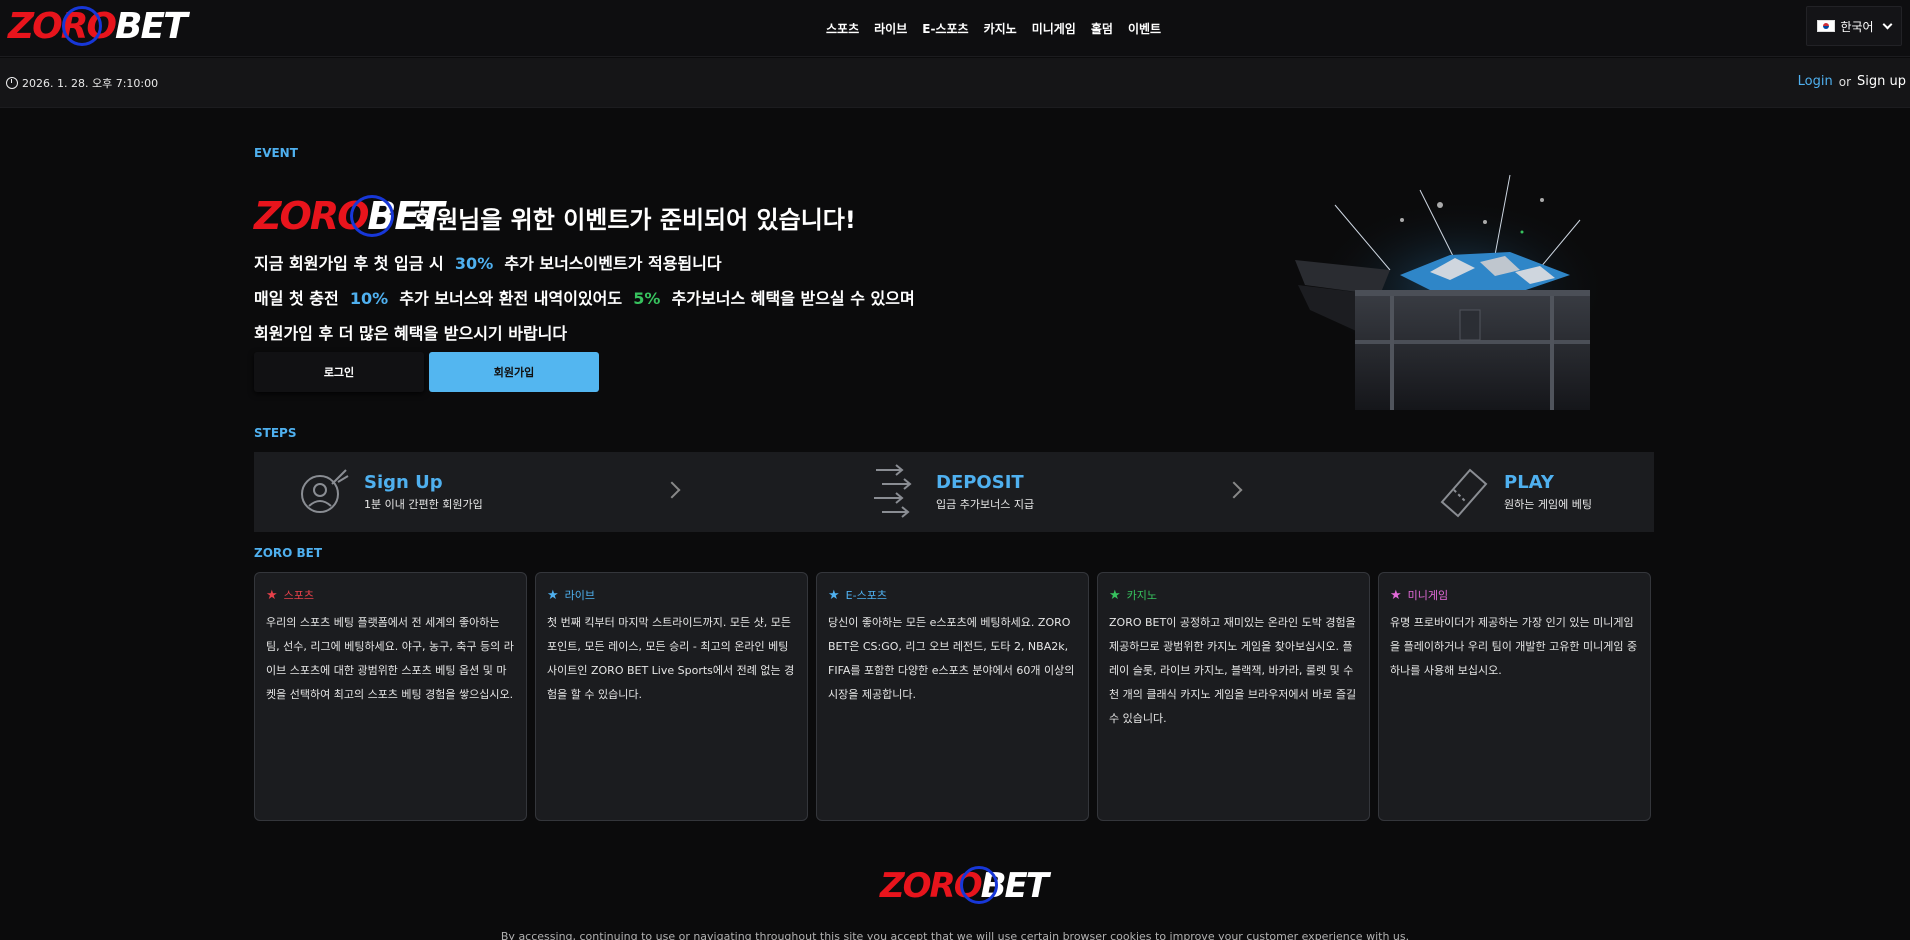 This screenshot has height=940, width=1910. Describe the element at coordinates (411, 333) in the screenshot. I see `event-line-3: 회원가입 후 더 많은 혜택을 받으시기 바랍니다` at that location.